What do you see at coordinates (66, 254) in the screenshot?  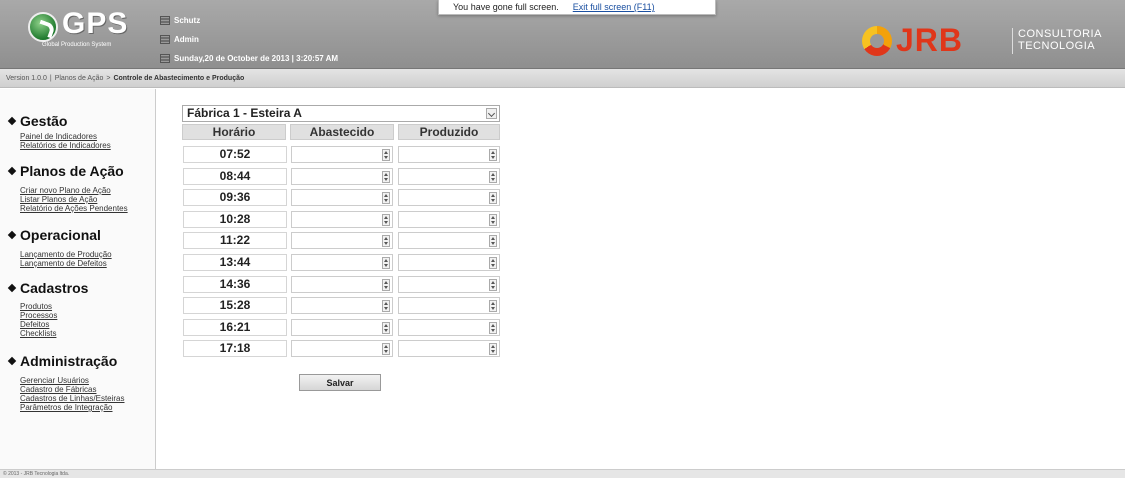 I see `sidebar-link-lancamento-producao: Lançamento de Produção` at bounding box center [66, 254].